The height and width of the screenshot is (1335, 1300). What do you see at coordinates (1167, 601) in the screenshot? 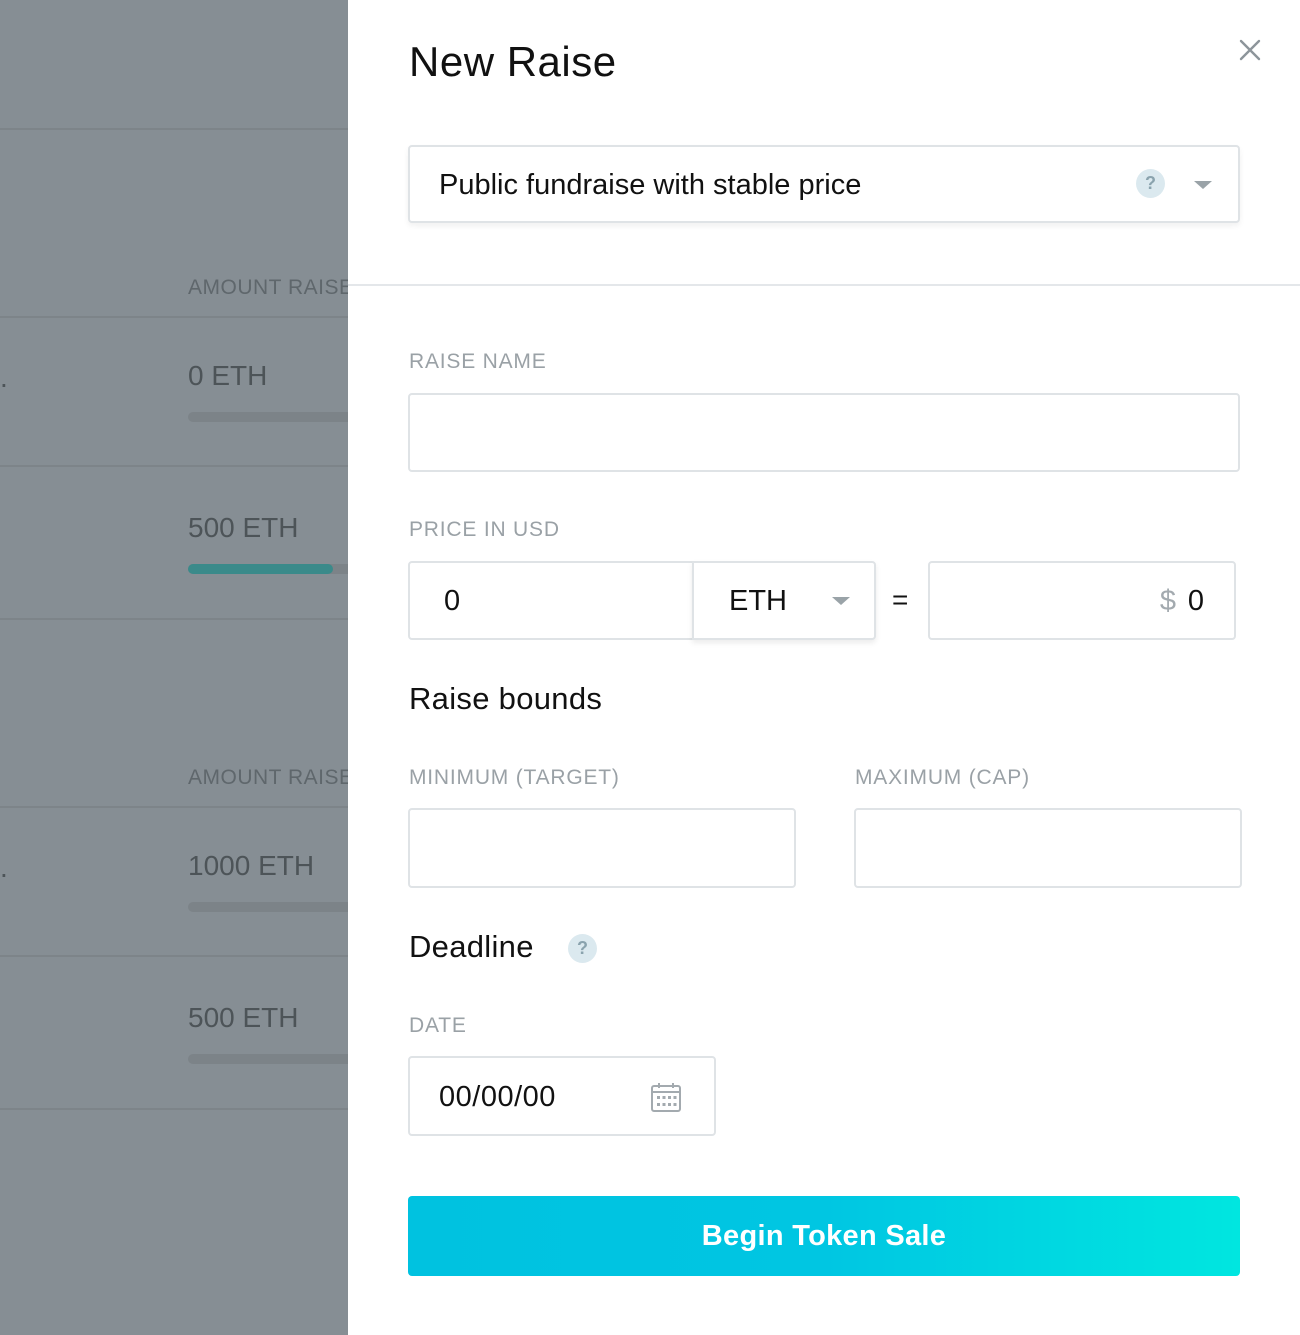
I see `dollar-sign: $` at bounding box center [1167, 601].